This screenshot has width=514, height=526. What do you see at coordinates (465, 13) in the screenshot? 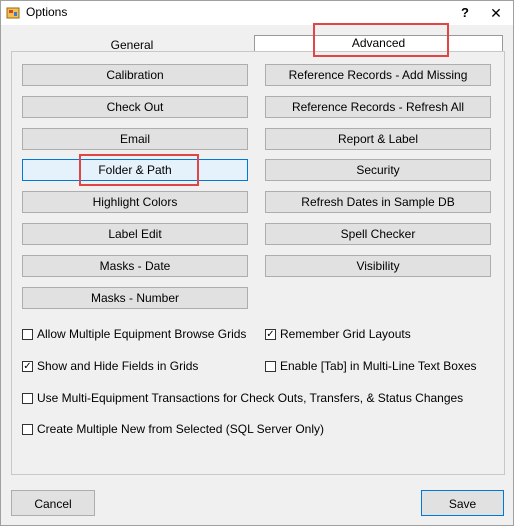
I see `help-button: ?` at bounding box center [465, 13].